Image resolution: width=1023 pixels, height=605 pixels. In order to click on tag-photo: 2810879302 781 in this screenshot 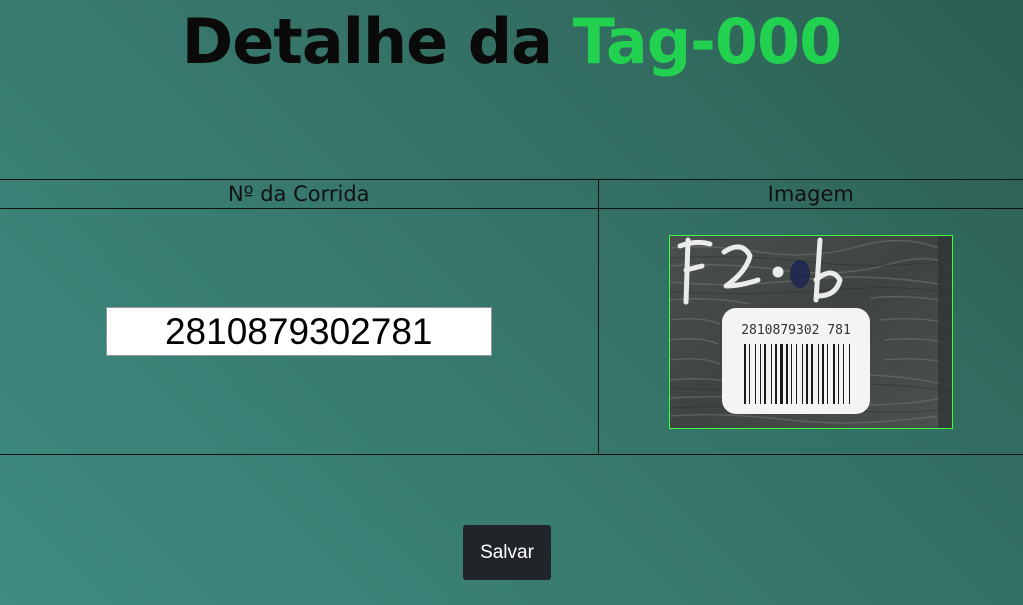, I will do `click(810, 331)`.